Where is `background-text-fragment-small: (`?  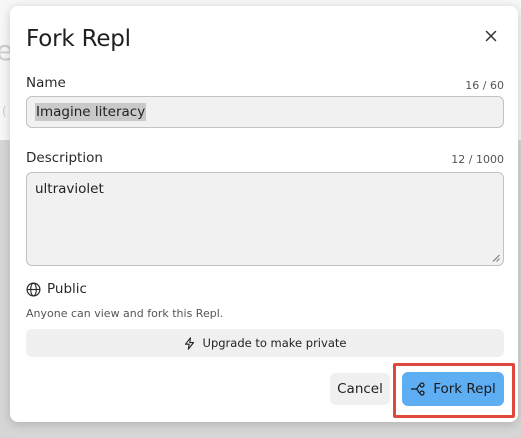
background-text-fragment-small: ( is located at coordinates (4, 111).